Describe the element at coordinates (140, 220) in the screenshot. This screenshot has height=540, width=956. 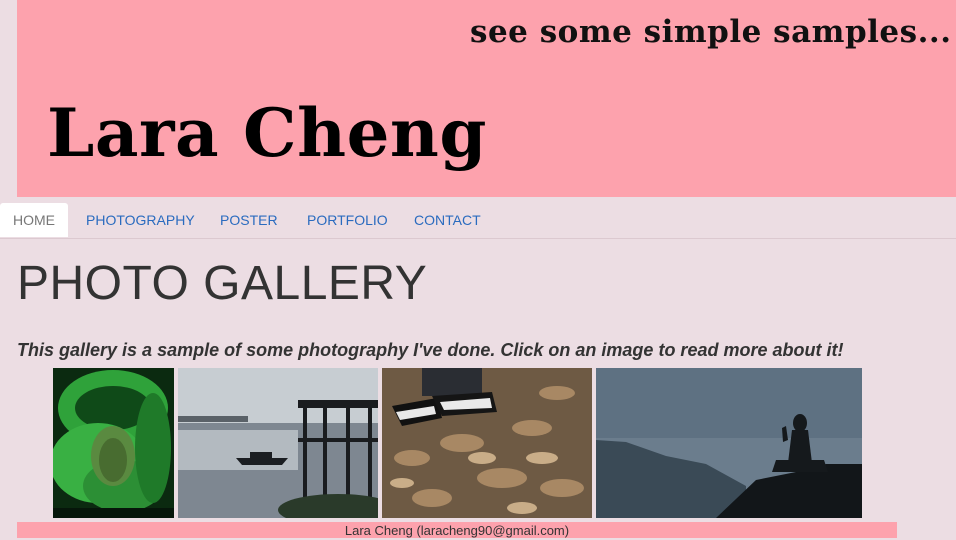
I see `nav-photography: PHOTOGRAPHY` at that location.